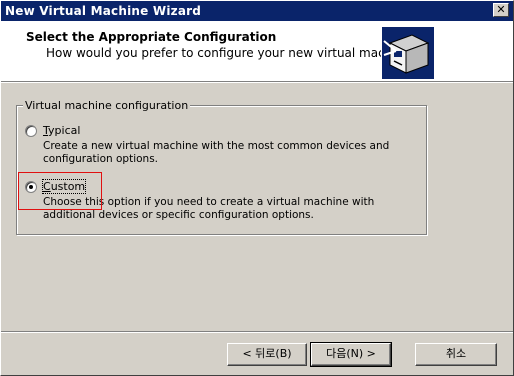  I want to click on wizard-vm-box-icon, so click(408, 53).